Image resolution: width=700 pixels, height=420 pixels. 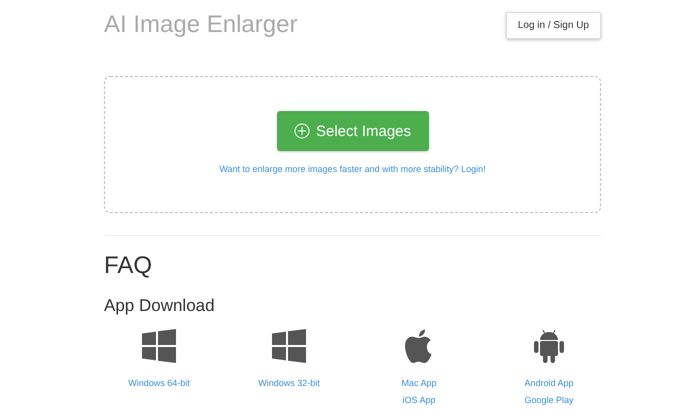 What do you see at coordinates (352, 131) in the screenshot?
I see `select-images-button: Select Images` at bounding box center [352, 131].